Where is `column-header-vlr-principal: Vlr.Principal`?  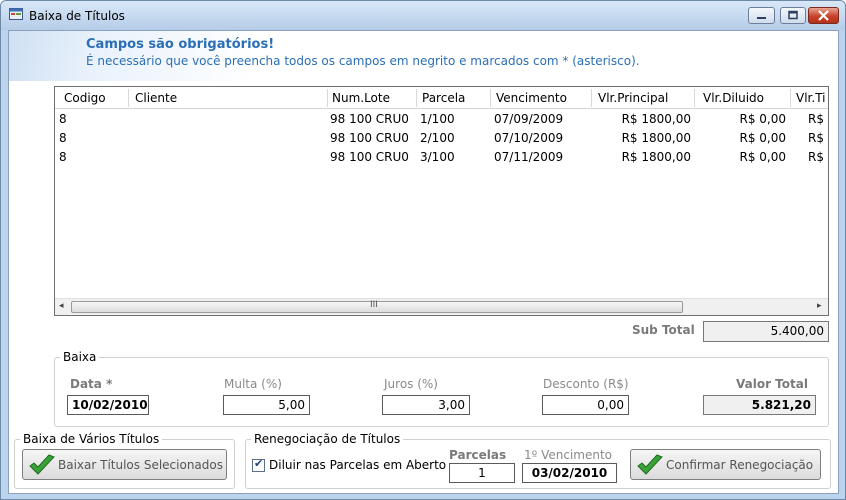 column-header-vlr-principal: Vlr.Principal is located at coordinates (633, 98).